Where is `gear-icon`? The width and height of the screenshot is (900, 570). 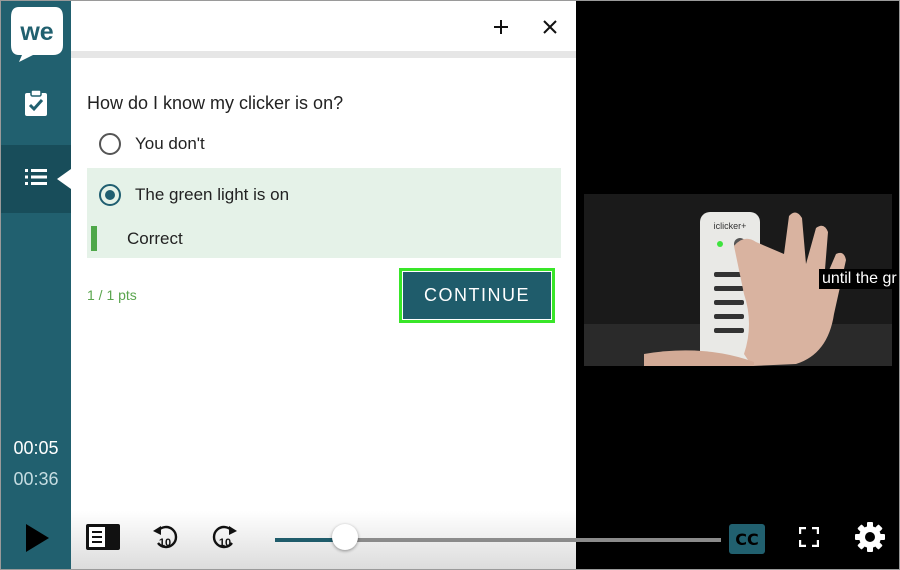 gear-icon is located at coordinates (870, 539).